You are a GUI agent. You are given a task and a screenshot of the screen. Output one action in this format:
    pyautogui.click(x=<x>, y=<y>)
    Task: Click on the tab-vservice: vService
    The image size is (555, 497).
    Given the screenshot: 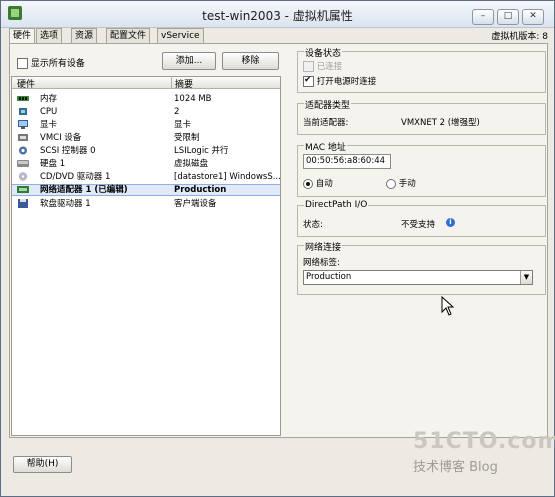 What is the action you would take?
    pyautogui.click(x=180, y=35)
    